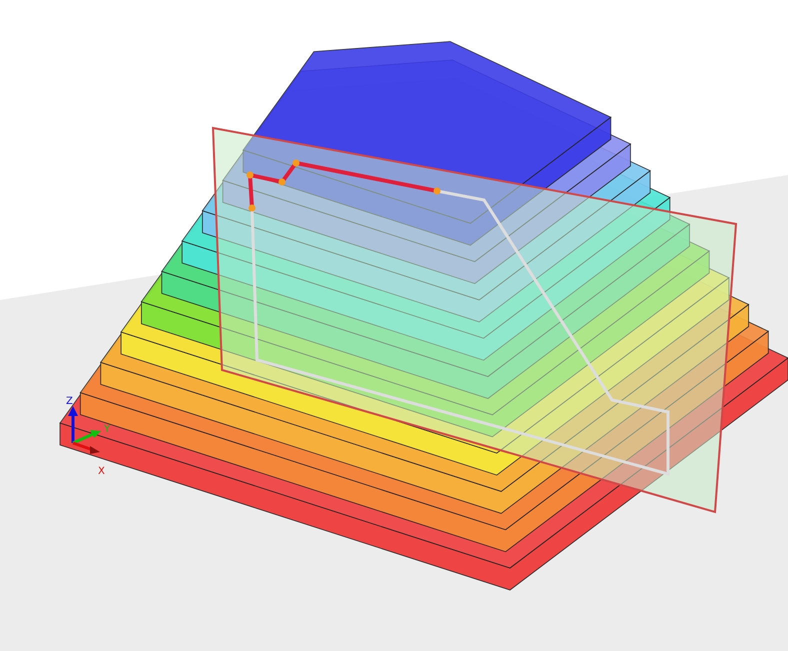 Image resolution: width=788 pixels, height=651 pixels. What do you see at coordinates (101, 471) in the screenshot?
I see `x-axis-label: X` at bounding box center [101, 471].